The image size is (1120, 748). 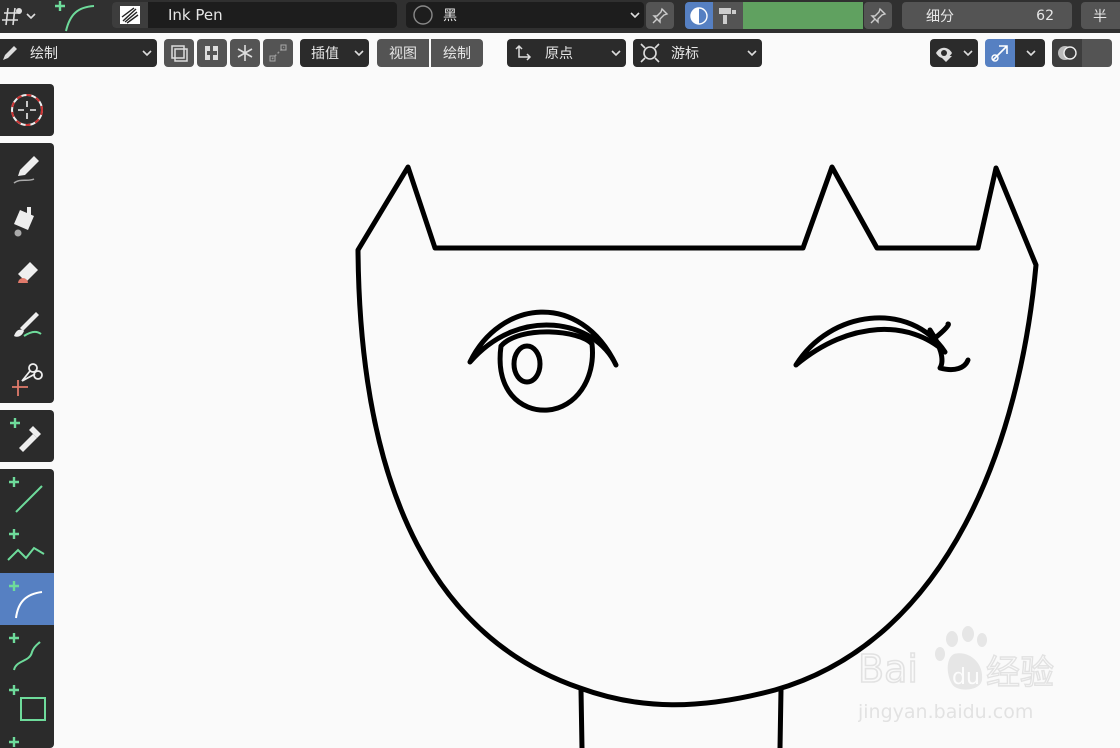 I want to click on color-mode-toggle, so click(x=699, y=15).